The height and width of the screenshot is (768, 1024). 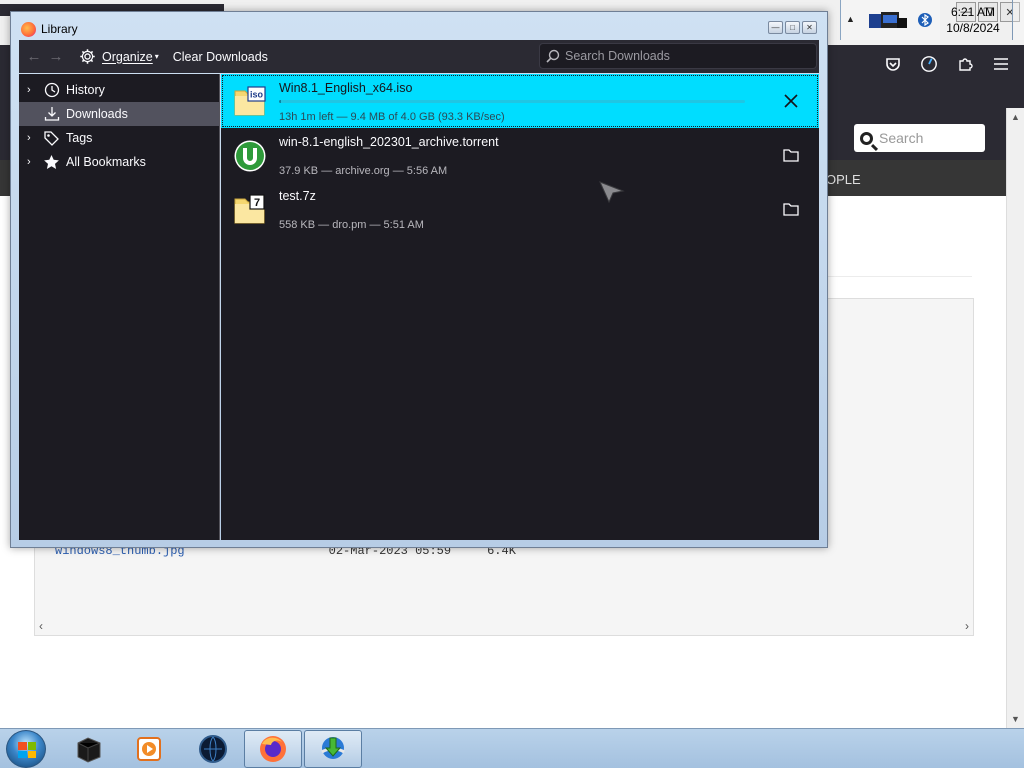 What do you see at coordinates (250, 209) in the screenshot?
I see `7z-file-icon: 7` at bounding box center [250, 209].